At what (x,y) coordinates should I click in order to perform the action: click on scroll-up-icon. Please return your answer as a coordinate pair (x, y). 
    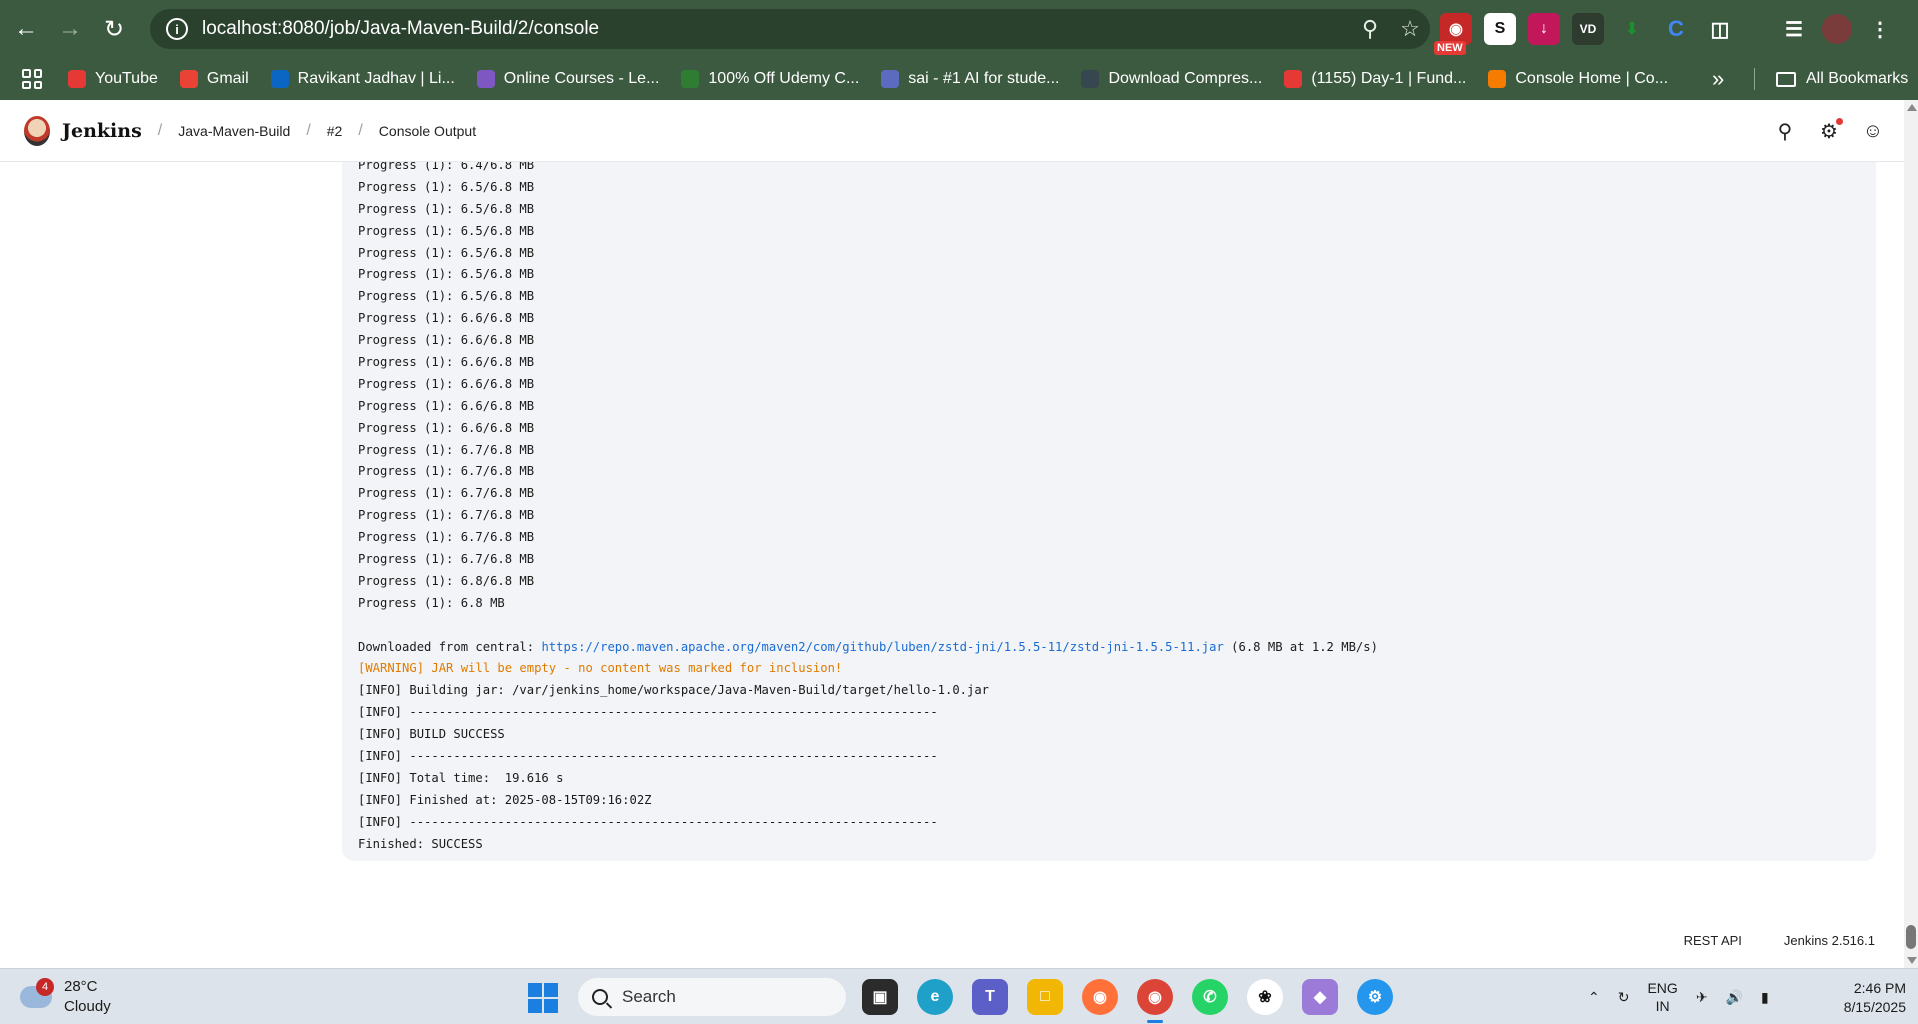
    Looking at the image, I should click on (1912, 107).